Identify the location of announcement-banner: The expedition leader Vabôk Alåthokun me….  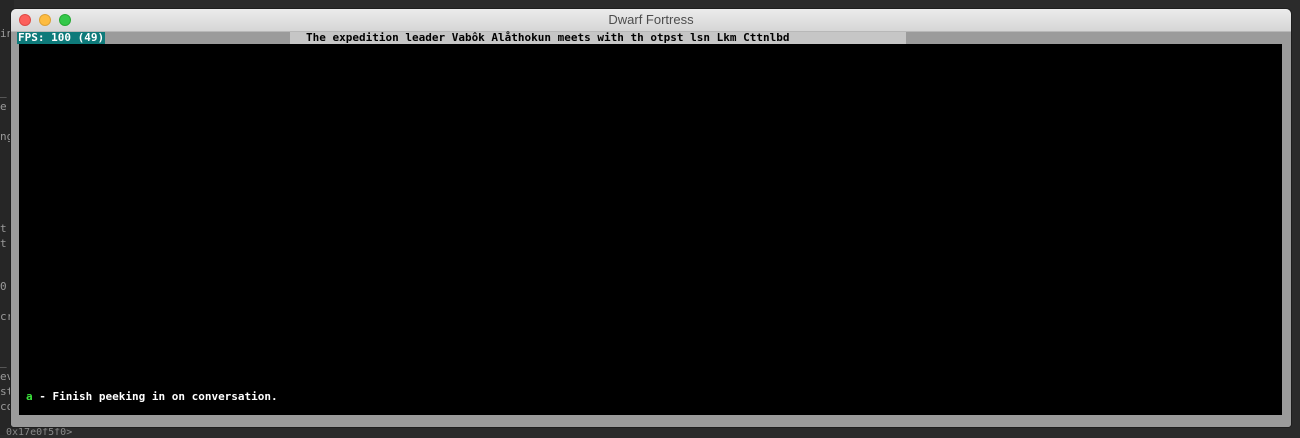
(598, 38).